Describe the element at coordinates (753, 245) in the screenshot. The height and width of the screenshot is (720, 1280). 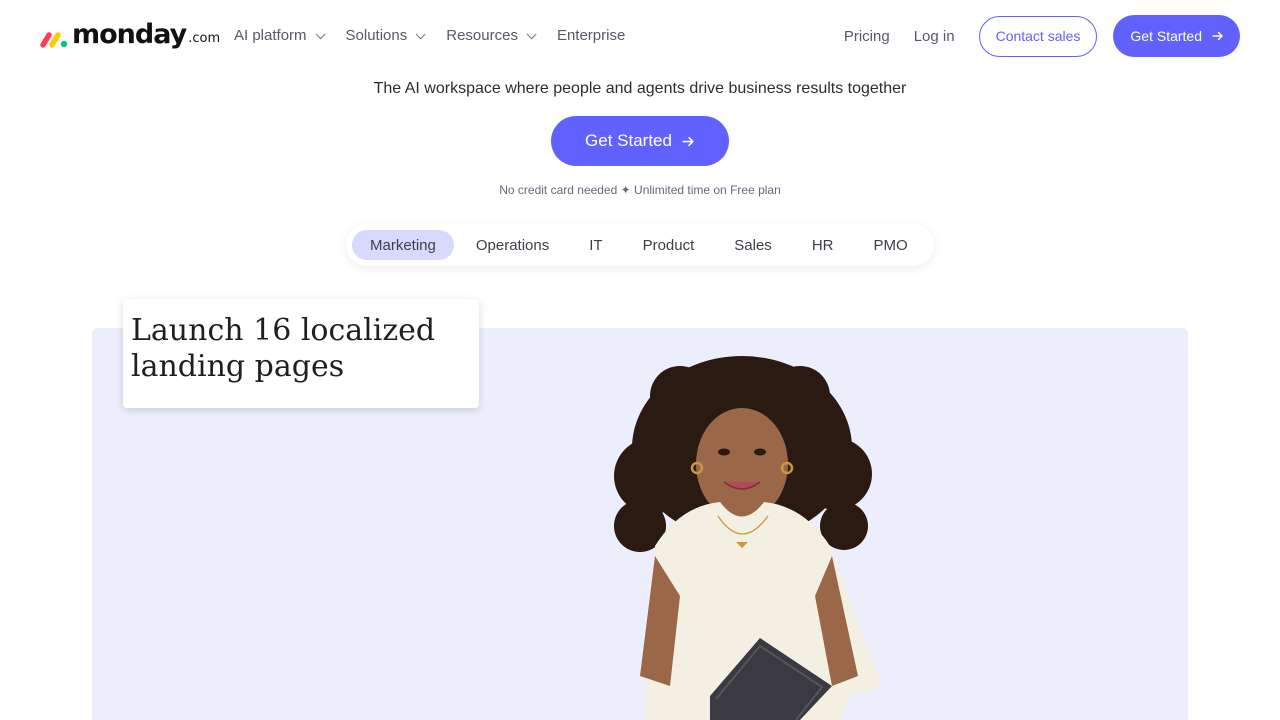
I see `tab-sales: Sales` at that location.